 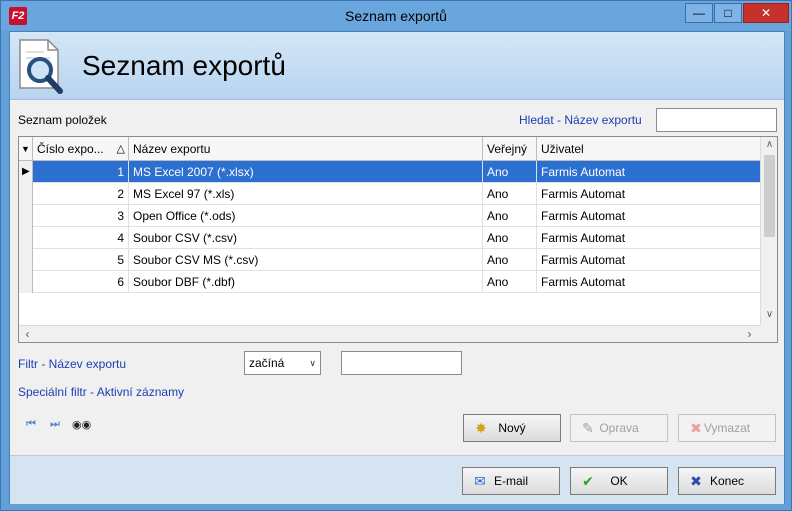 I want to click on cell-cislo: 4, so click(x=81, y=238).